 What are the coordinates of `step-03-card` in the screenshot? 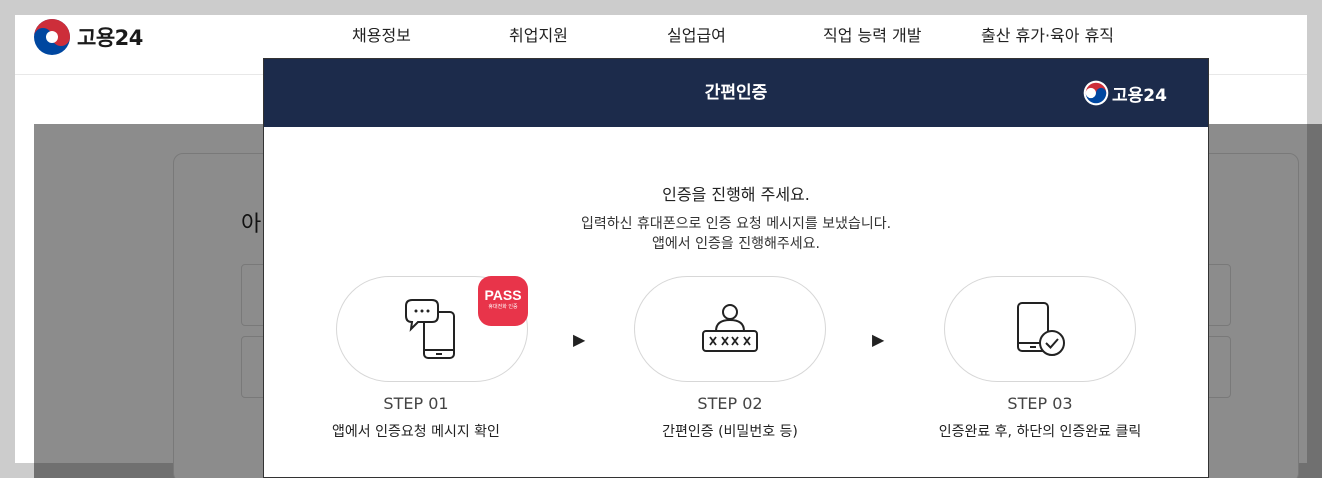 It's located at (1040, 329).